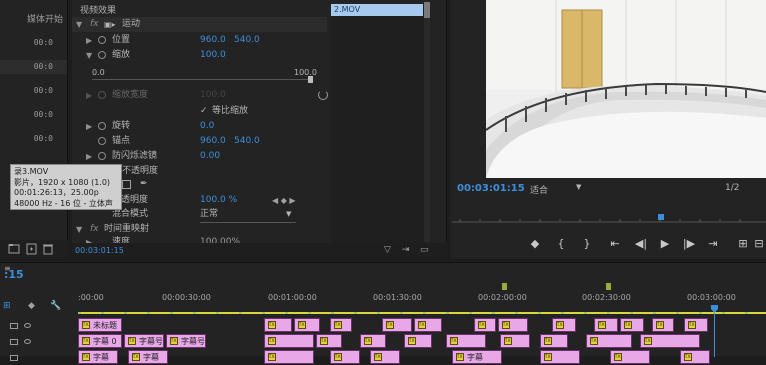 The height and width of the screenshot is (365, 766). What do you see at coordinates (689, 243) in the screenshot?
I see `step-forward-icon: |▶` at bounding box center [689, 243].